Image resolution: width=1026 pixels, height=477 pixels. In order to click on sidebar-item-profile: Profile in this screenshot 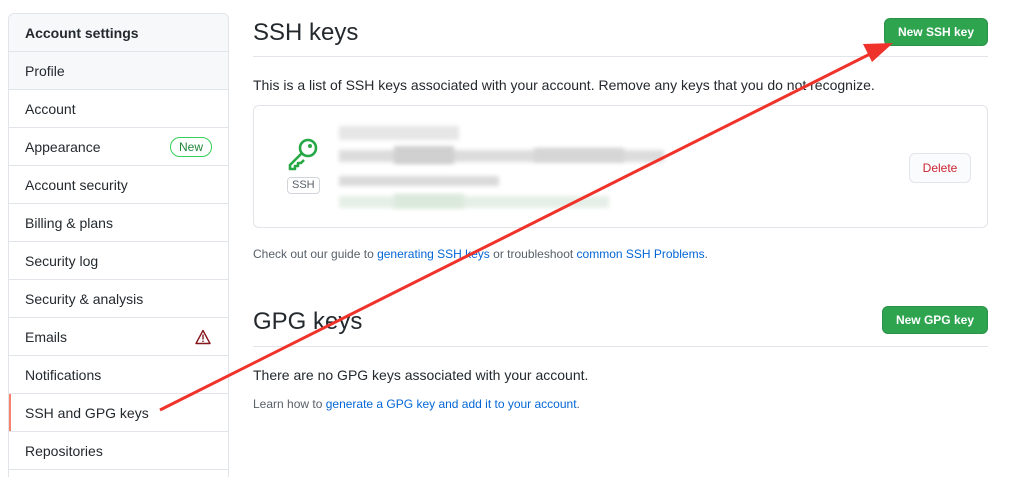, I will do `click(118, 71)`.